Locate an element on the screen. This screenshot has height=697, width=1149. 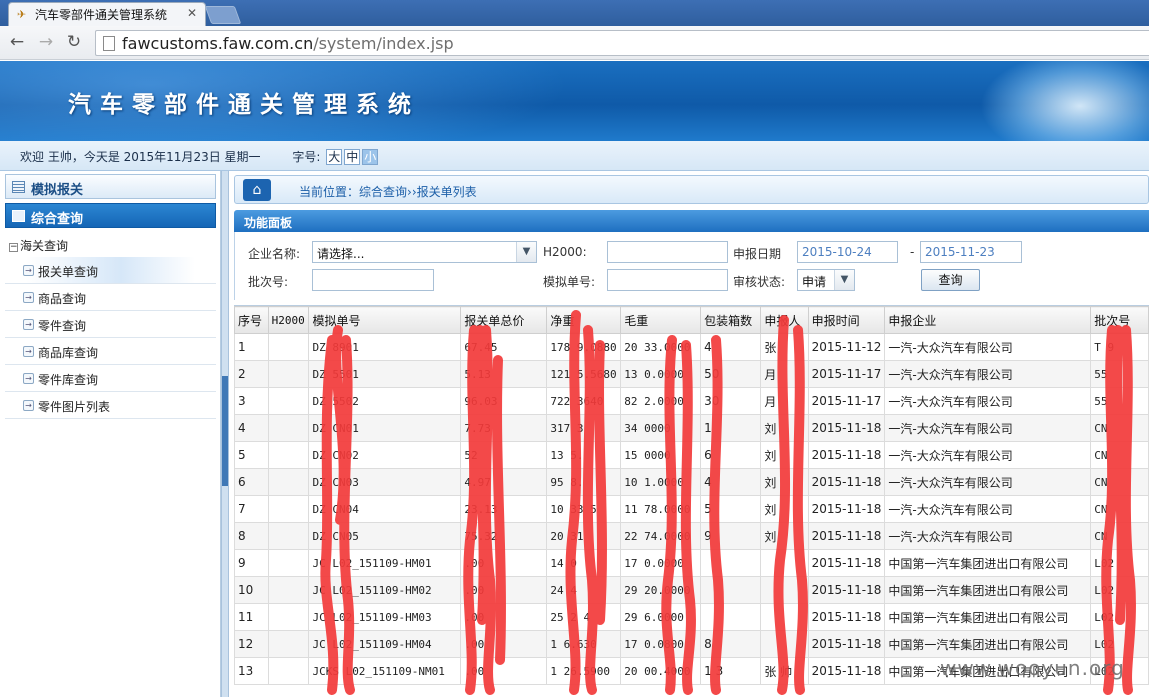
welcome-text: 欢迎 王帅，今天是 2015年11月23日 星期一 is located at coordinates (140, 157).